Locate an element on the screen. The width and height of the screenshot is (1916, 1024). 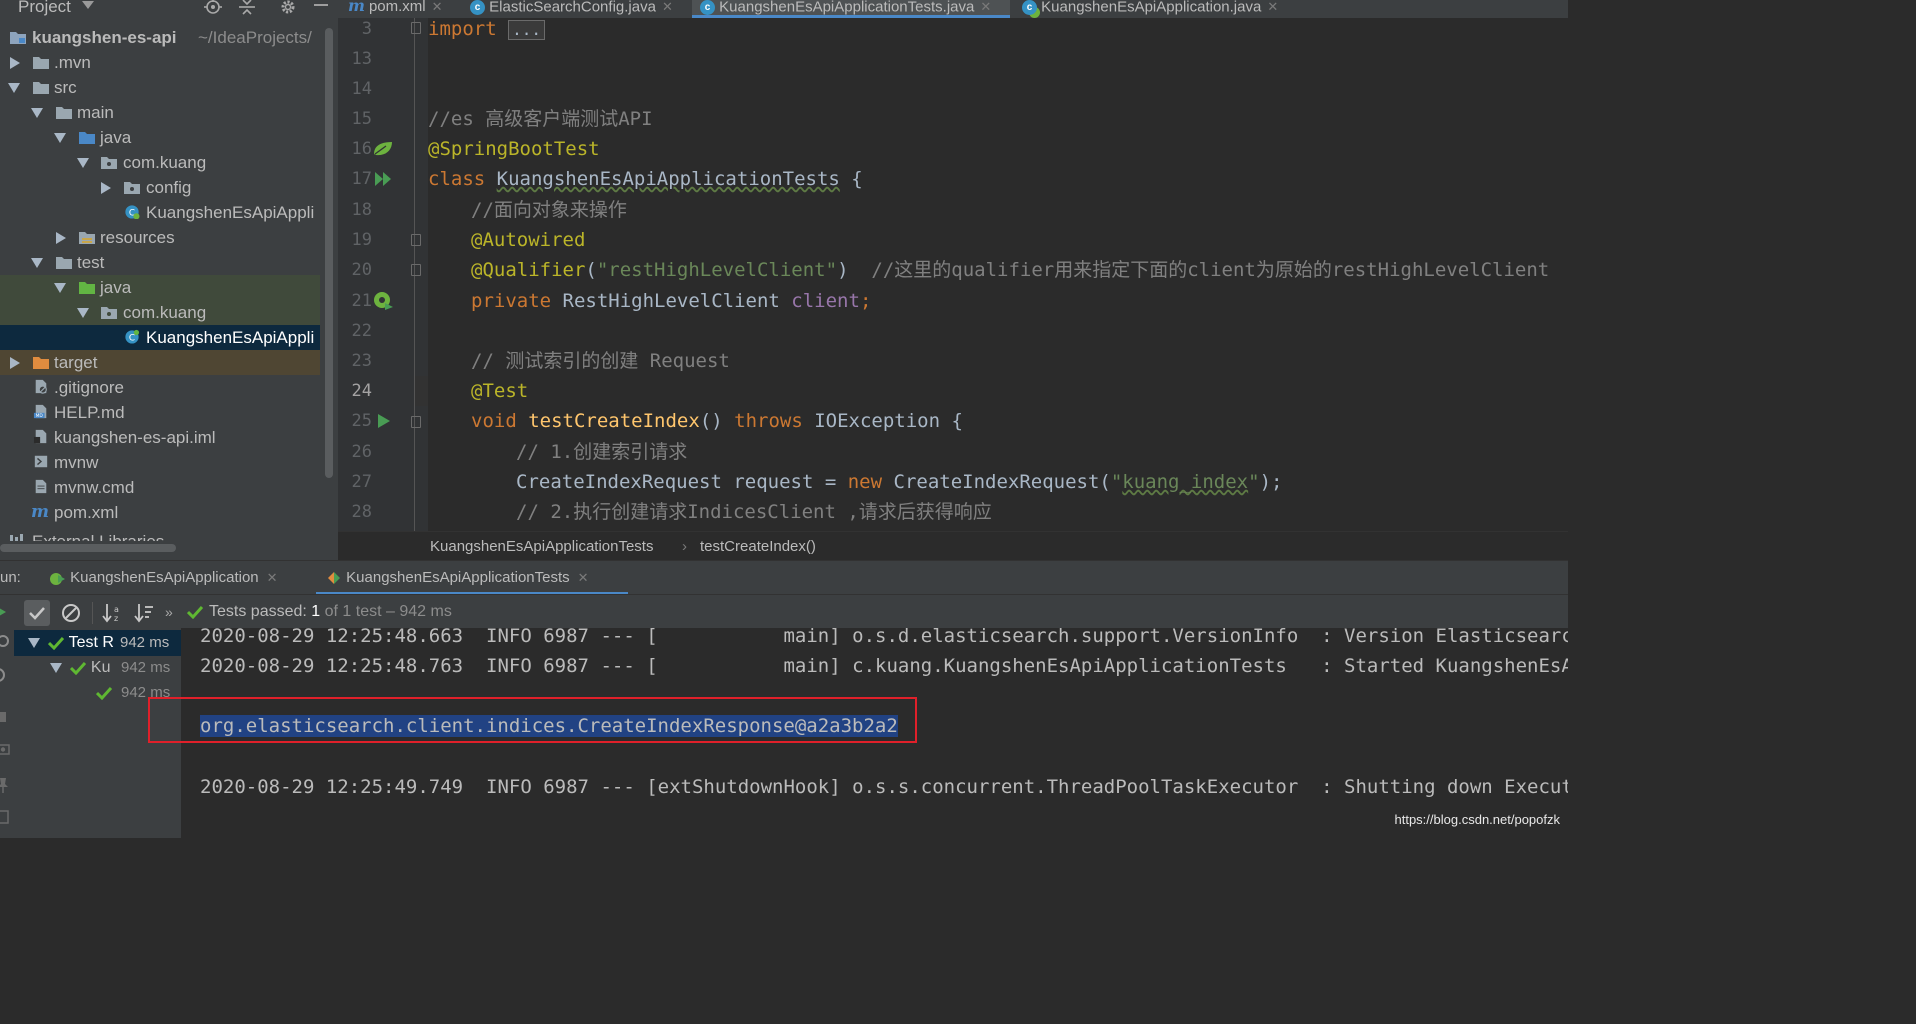
tree-item-mvnw: mvnw is located at coordinates (160, 462).